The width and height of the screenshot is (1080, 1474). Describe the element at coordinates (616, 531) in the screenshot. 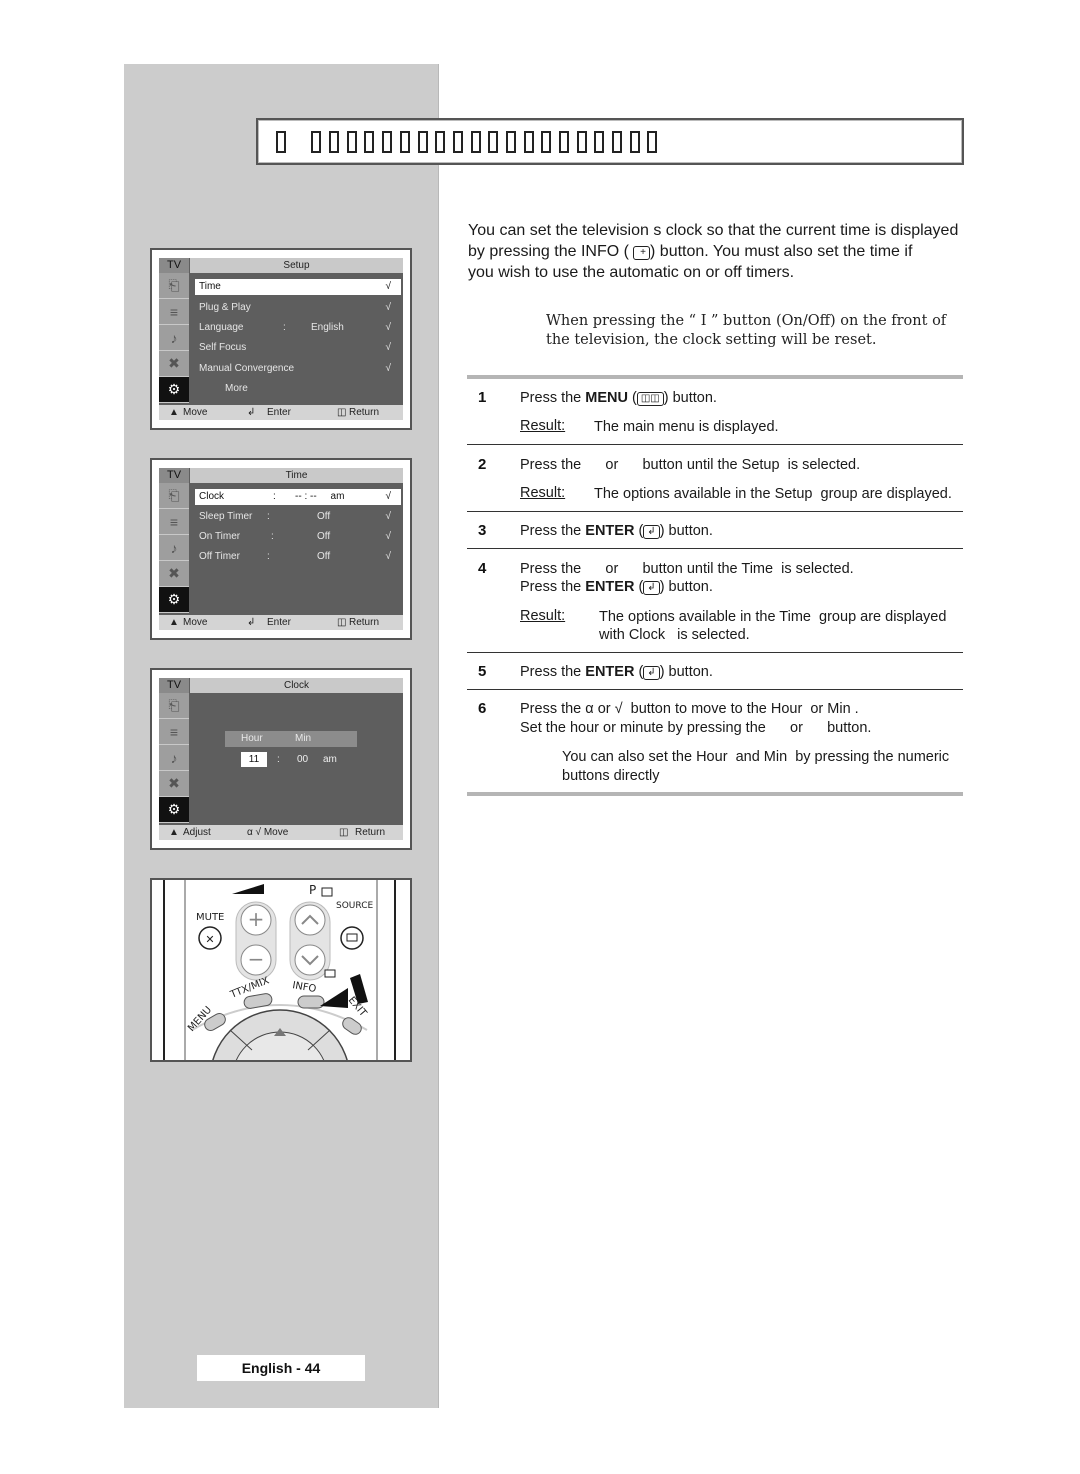

I see `step-3-text: Press the ENTER (↲) button.` at that location.